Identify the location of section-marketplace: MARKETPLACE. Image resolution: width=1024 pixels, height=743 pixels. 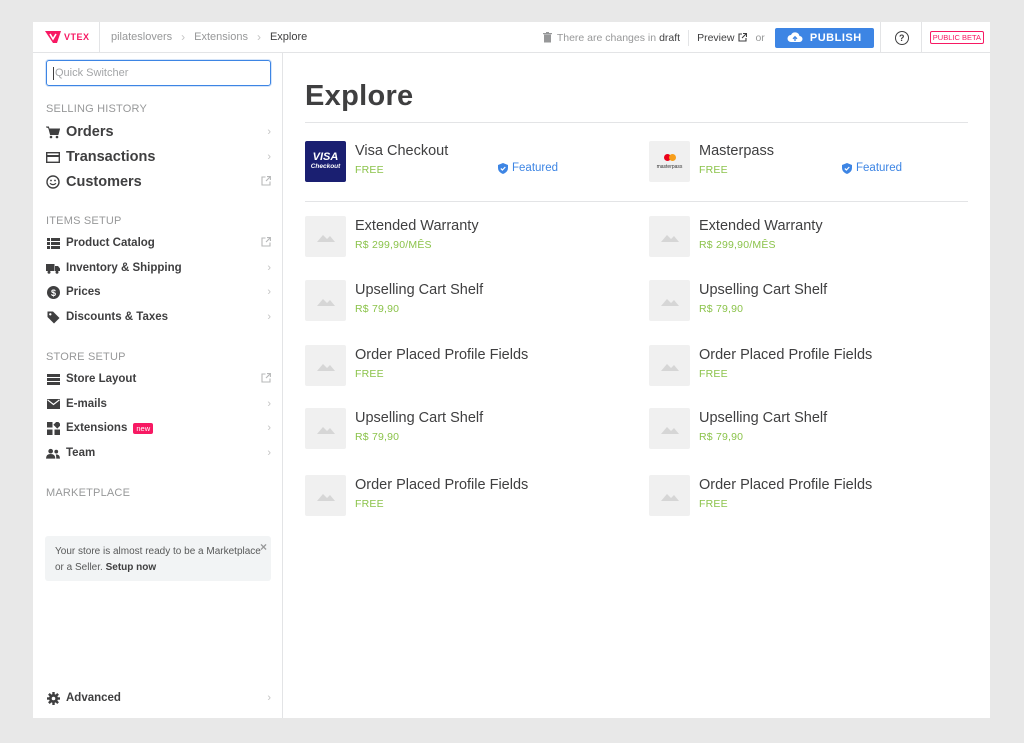
(88, 493).